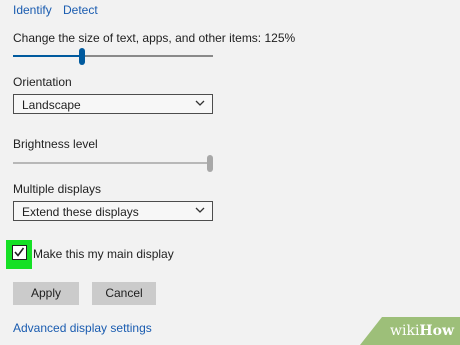 This screenshot has height=345, width=460. I want to click on checkmark-icon, so click(19, 252).